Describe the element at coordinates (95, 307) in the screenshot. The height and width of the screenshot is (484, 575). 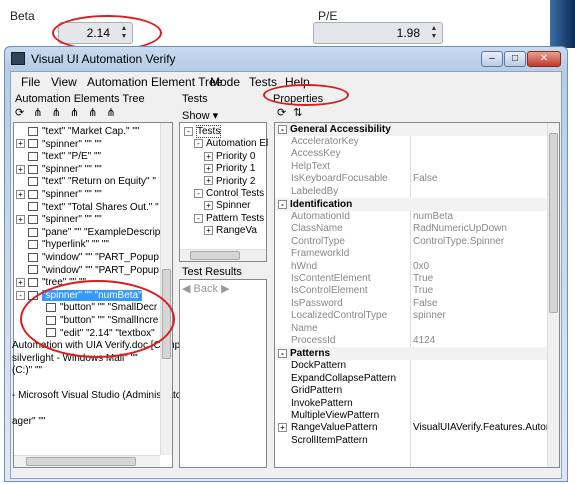
I see `tree-row: "button" "" "SmallDecr` at that location.